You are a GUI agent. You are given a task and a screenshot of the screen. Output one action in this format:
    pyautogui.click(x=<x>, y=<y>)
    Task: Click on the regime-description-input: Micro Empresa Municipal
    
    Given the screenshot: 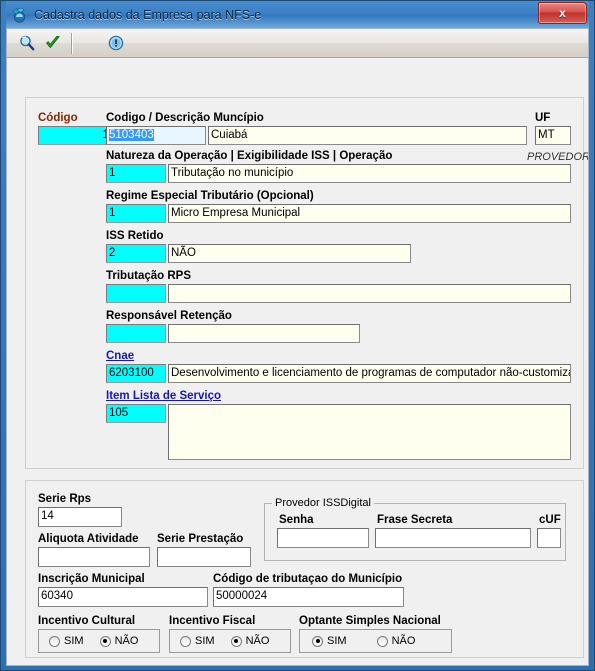 What is the action you would take?
    pyautogui.click(x=369, y=213)
    